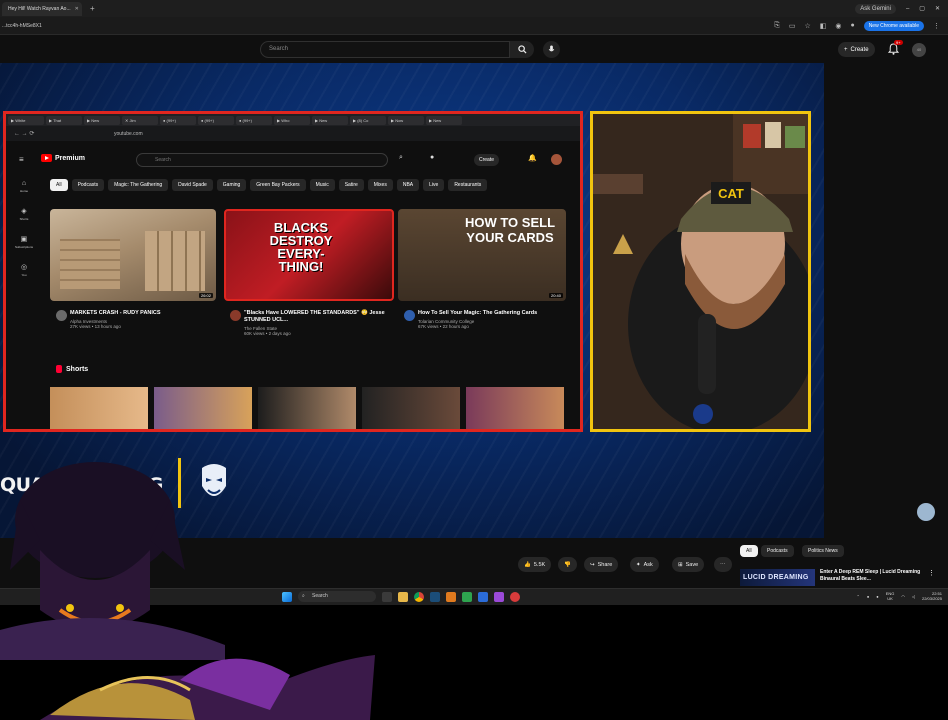 This screenshot has width=948, height=720. Describe the element at coordinates (919, 50) in the screenshot. I see `account-avatar: 40` at that location.